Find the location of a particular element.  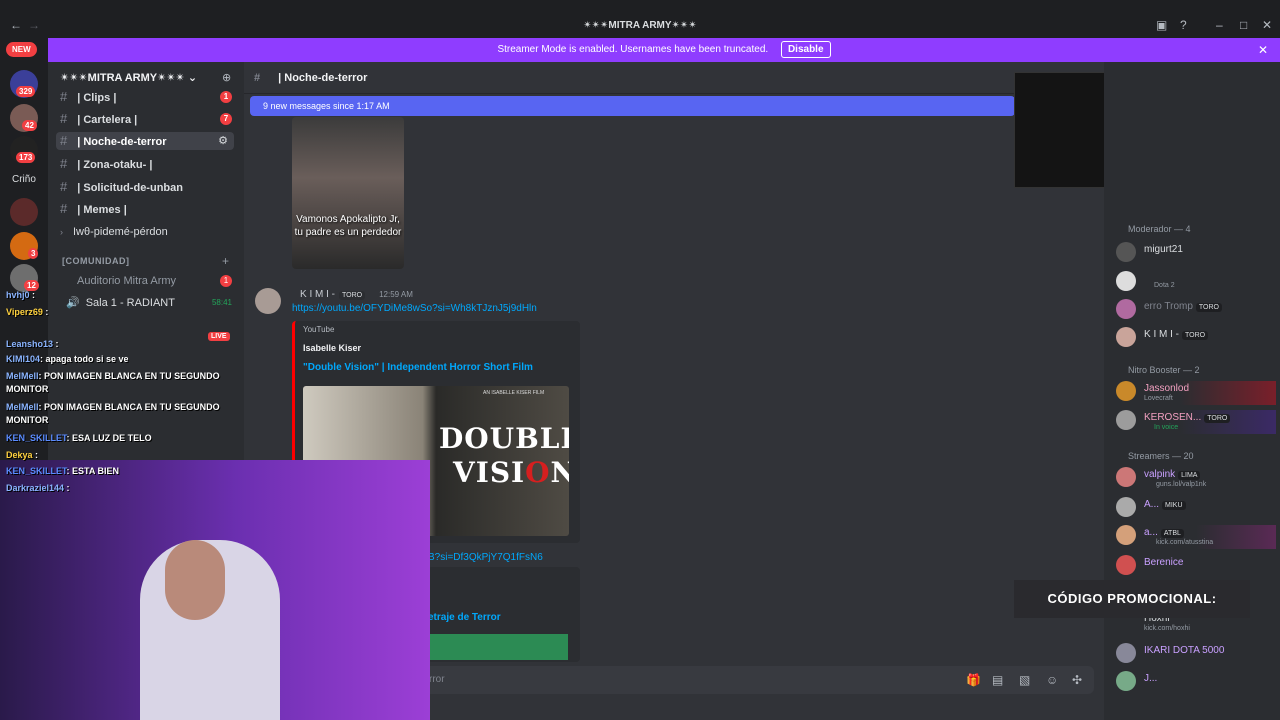

member-item: erro Tromp TORO is located at coordinates (1196, 311).